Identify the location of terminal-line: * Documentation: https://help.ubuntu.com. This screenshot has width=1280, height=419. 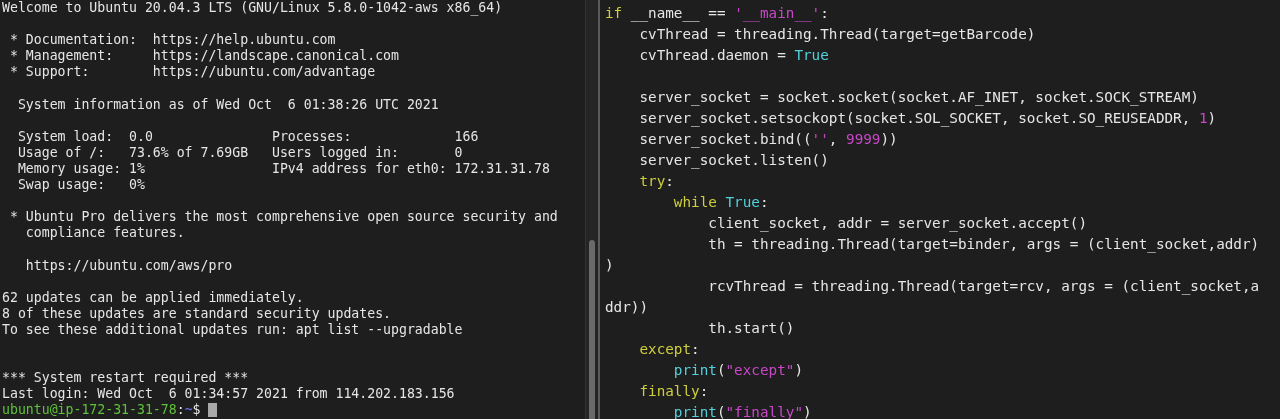
(172, 40).